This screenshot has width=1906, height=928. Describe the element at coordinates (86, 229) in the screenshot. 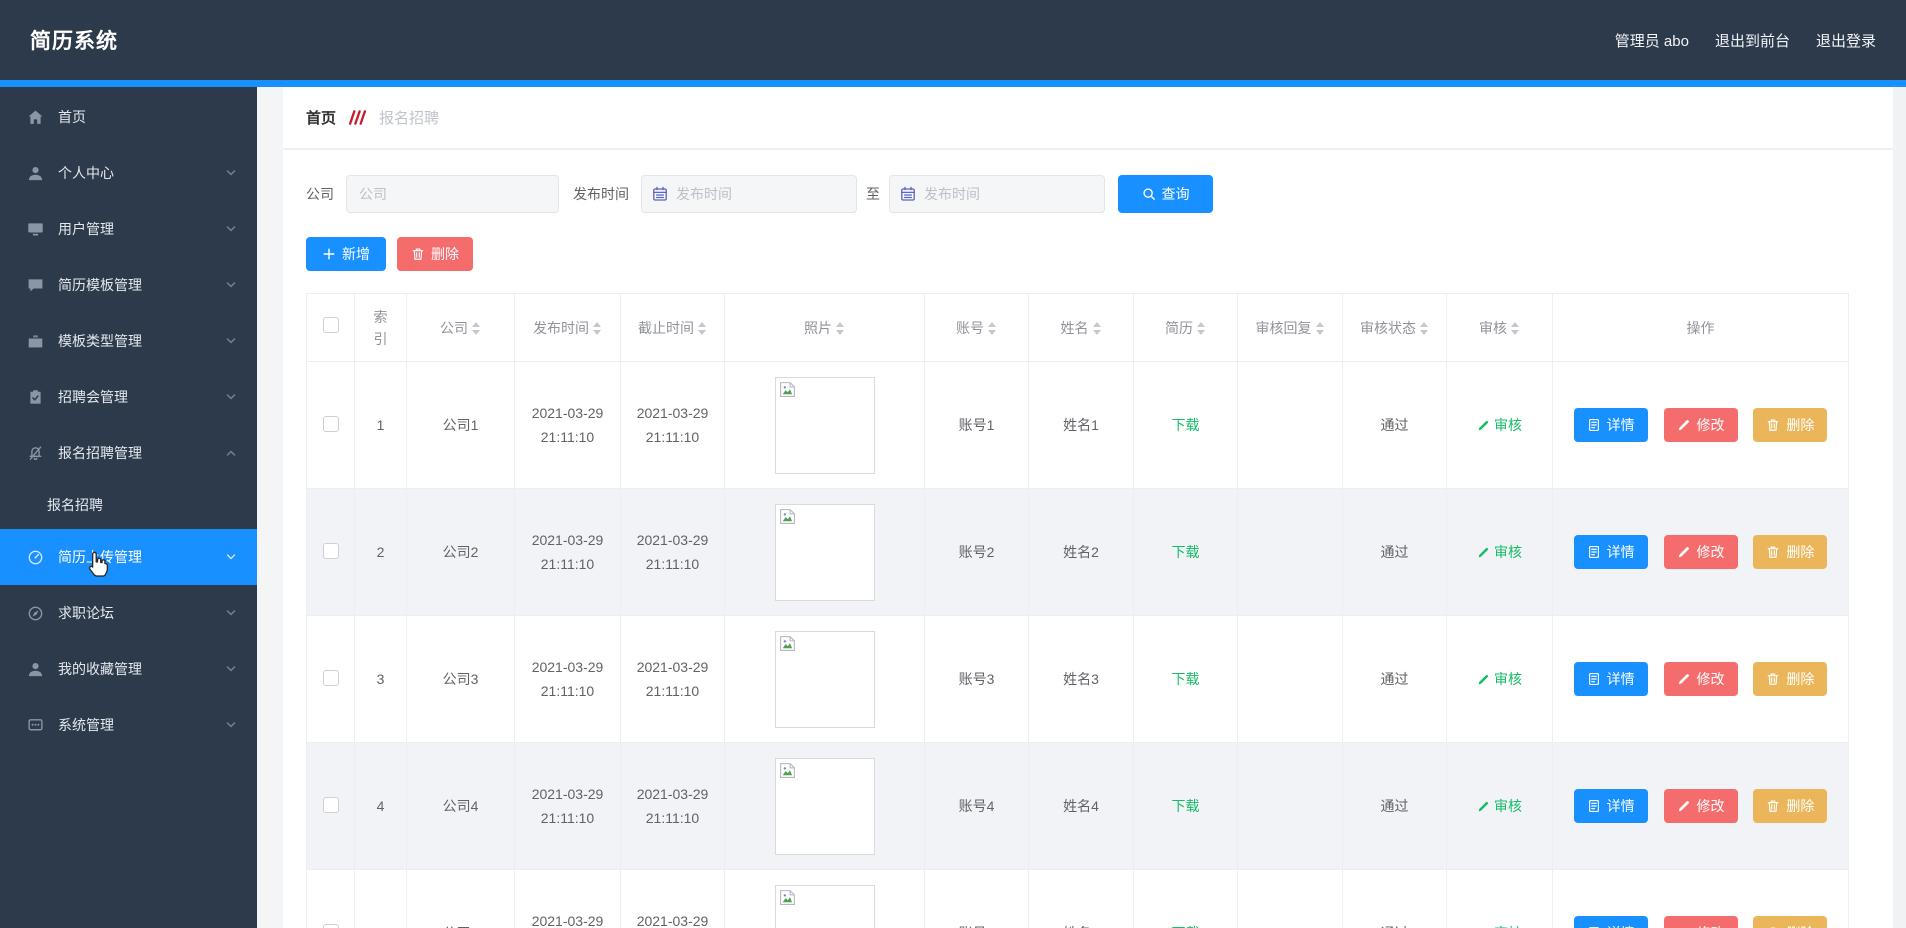

I see `sidebar-item-label: 用户管理` at that location.